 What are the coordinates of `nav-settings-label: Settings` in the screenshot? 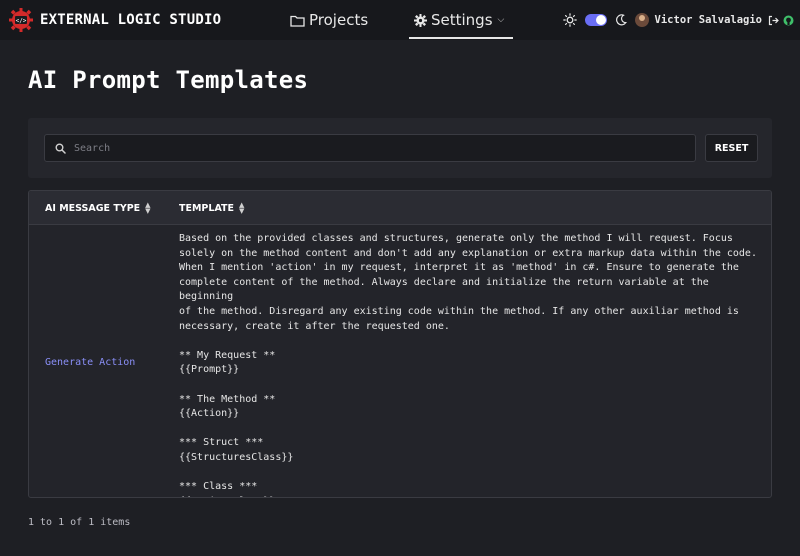 It's located at (462, 20).